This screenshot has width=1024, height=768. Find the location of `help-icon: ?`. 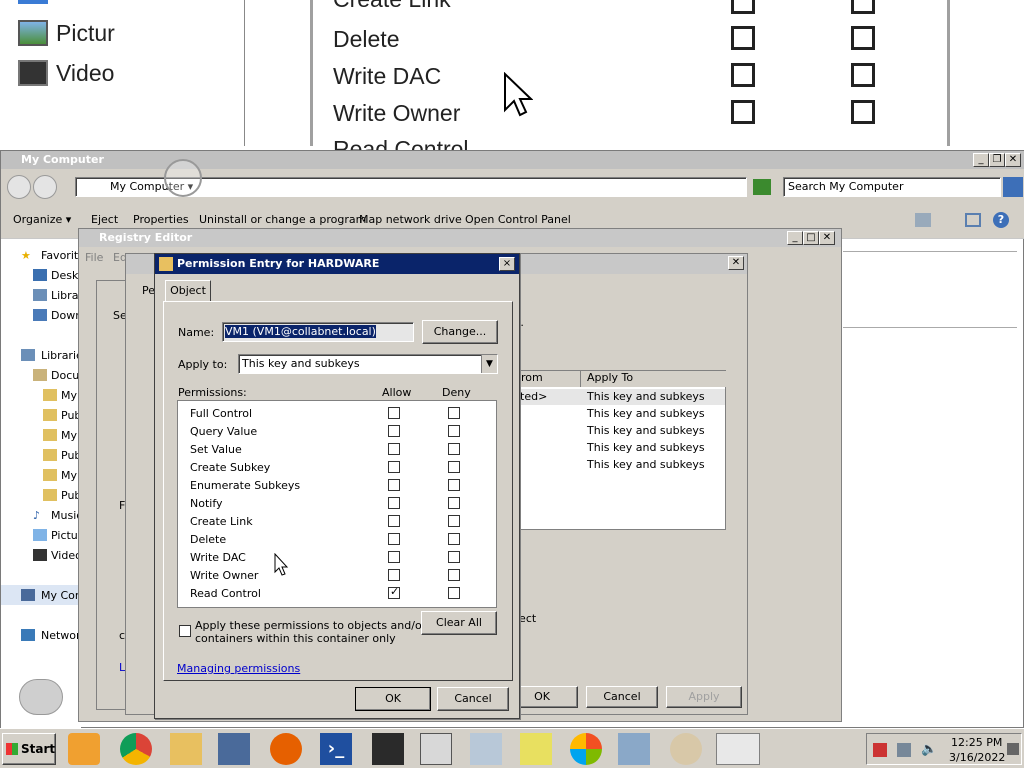

help-icon: ? is located at coordinates (1001, 220).